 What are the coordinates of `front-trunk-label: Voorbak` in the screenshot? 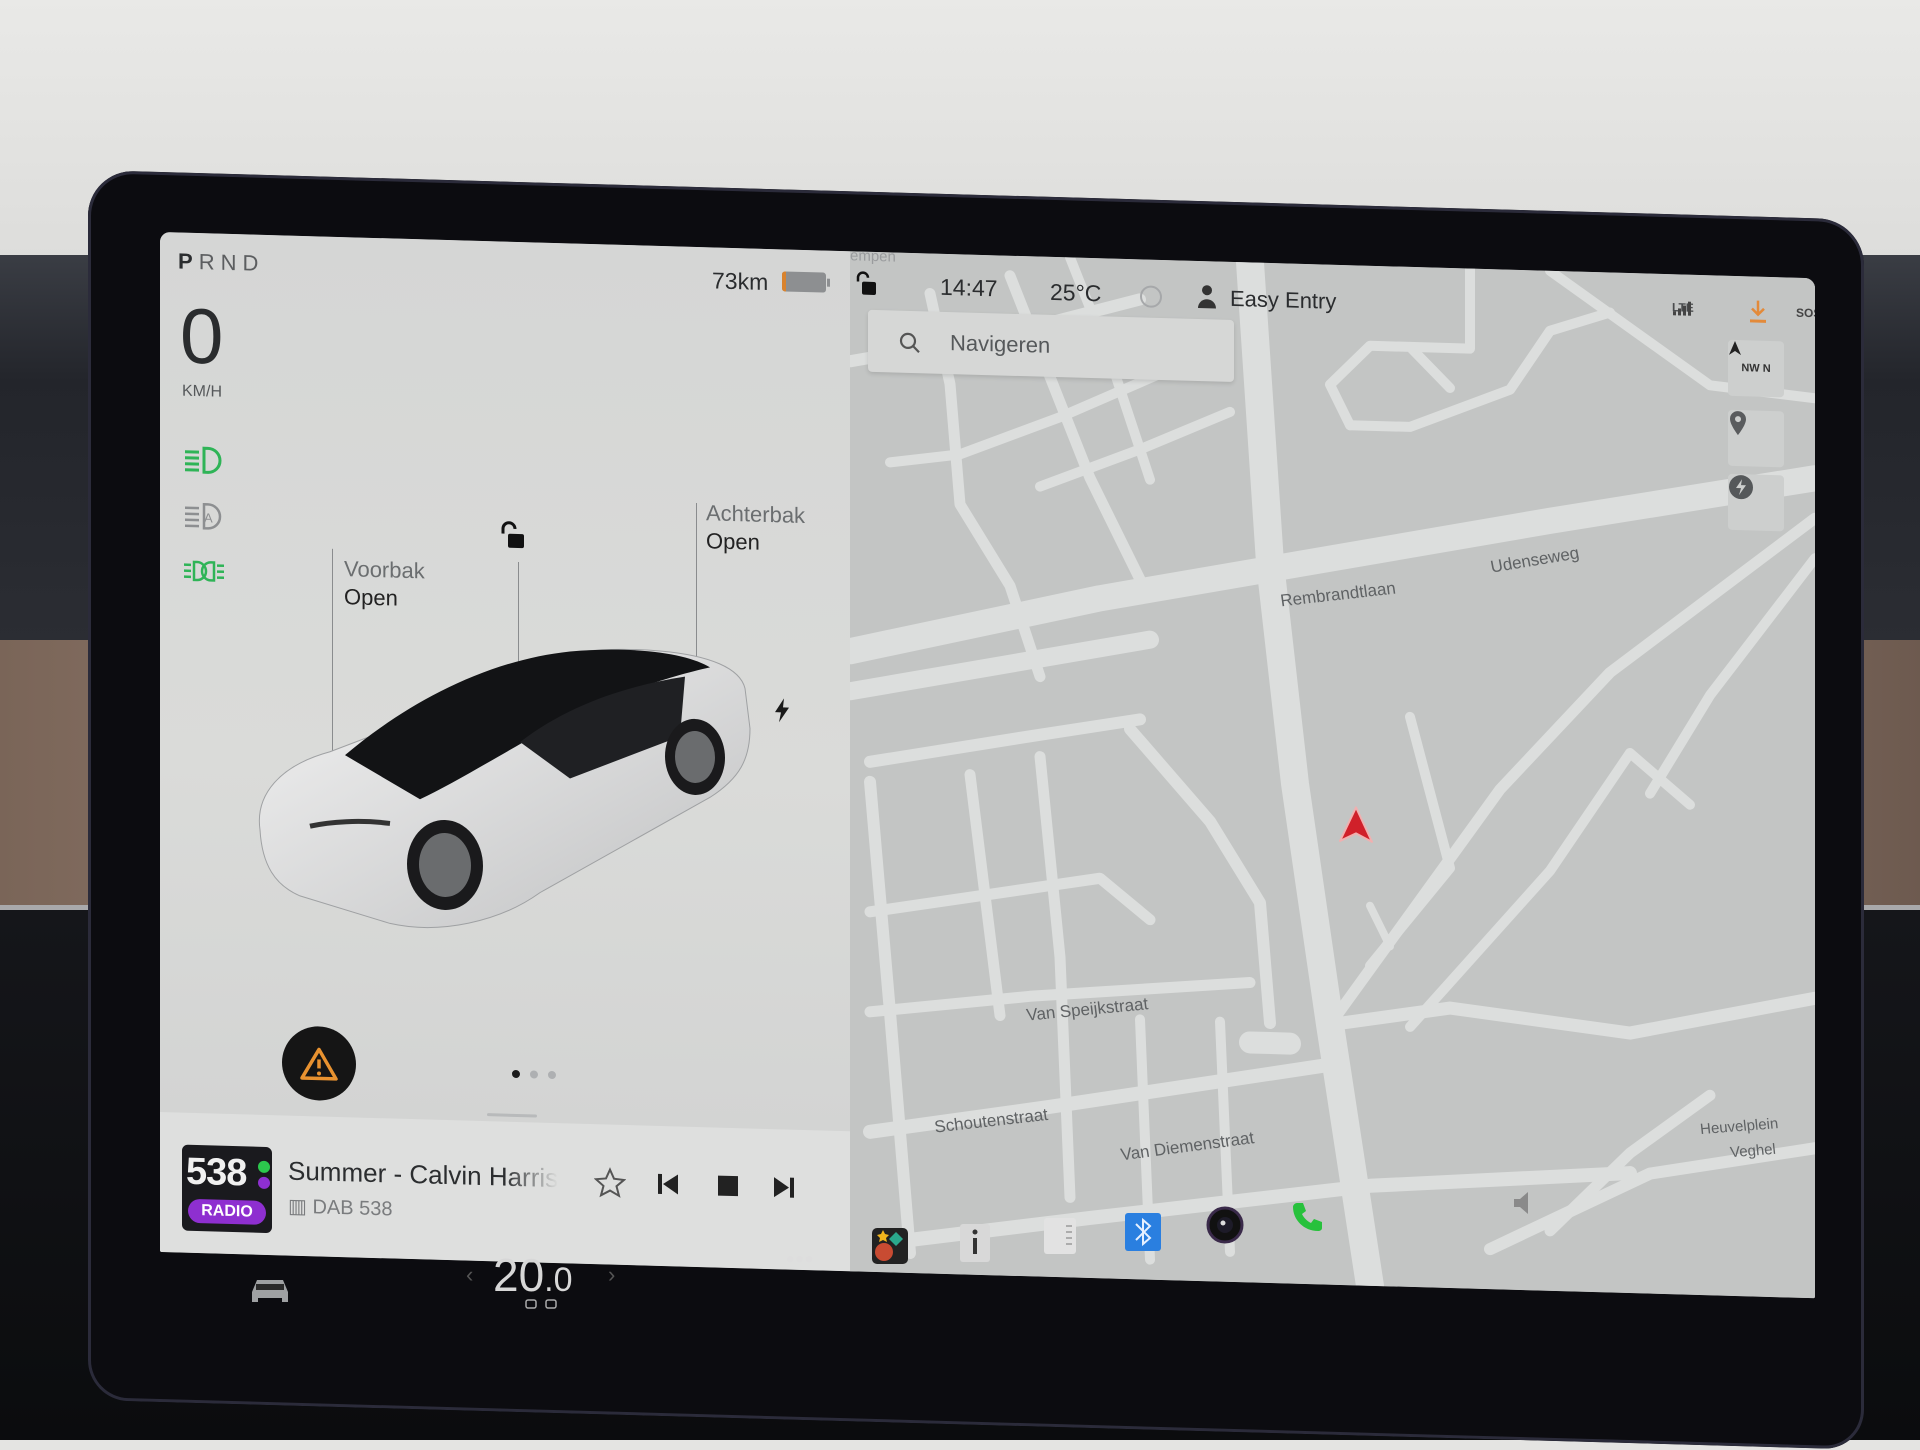 It's located at (384, 570).